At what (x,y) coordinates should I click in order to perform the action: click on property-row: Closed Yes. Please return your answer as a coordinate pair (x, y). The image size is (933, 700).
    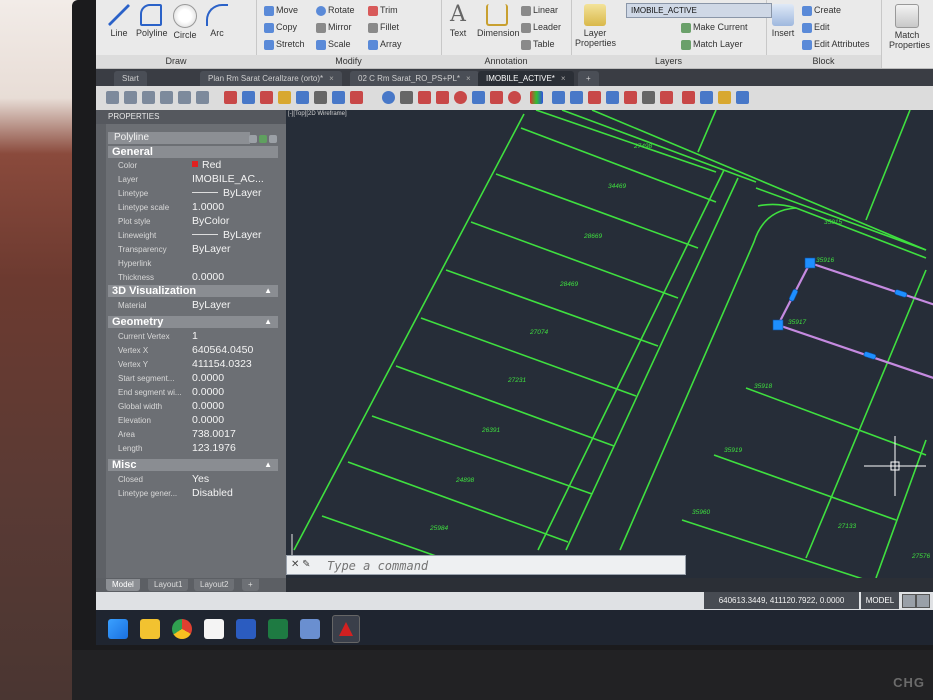
    Looking at the image, I should click on (193, 479).